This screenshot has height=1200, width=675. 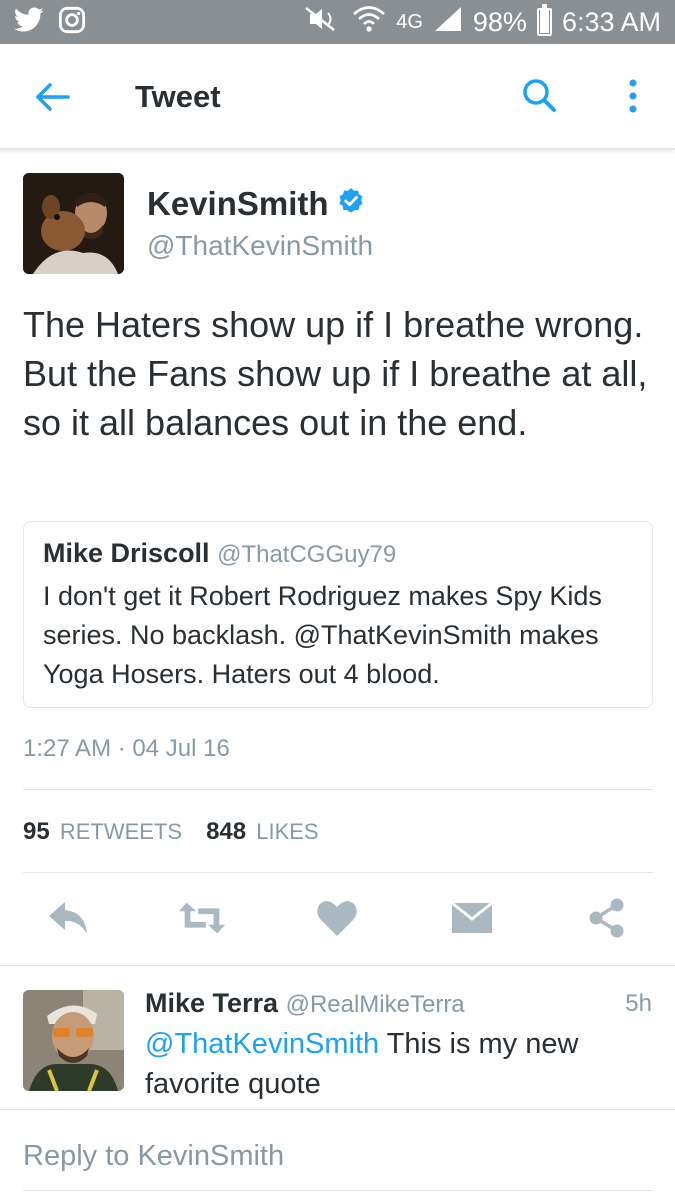 I want to click on instagram-icon, so click(x=72, y=22).